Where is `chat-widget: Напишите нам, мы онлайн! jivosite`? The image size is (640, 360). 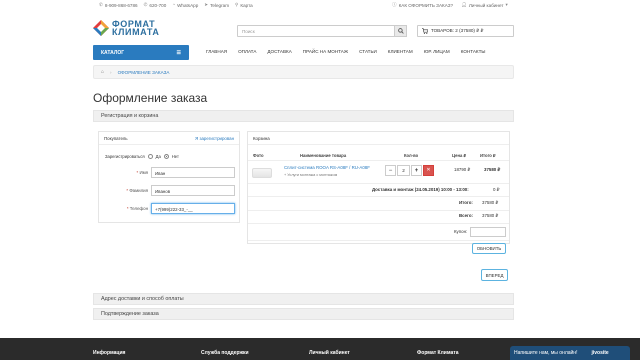
chat-widget: Напишите нам, мы онлайн! jivosite is located at coordinates (570, 353).